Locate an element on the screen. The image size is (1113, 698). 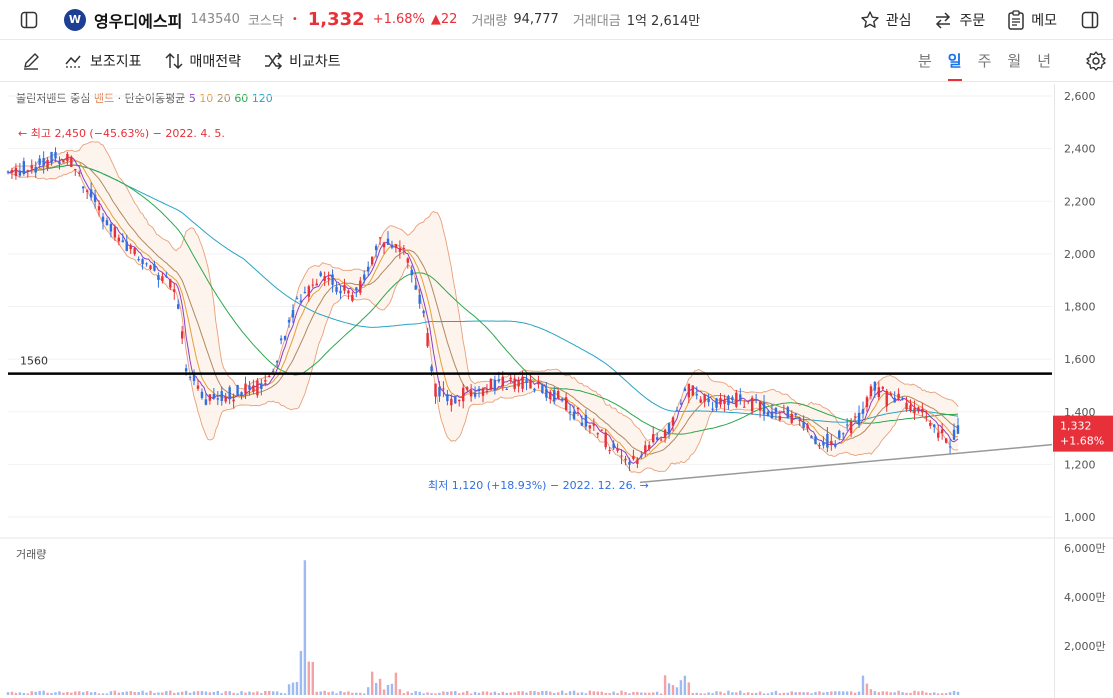
sidebar-toggle-icon is located at coordinates (29, 20).